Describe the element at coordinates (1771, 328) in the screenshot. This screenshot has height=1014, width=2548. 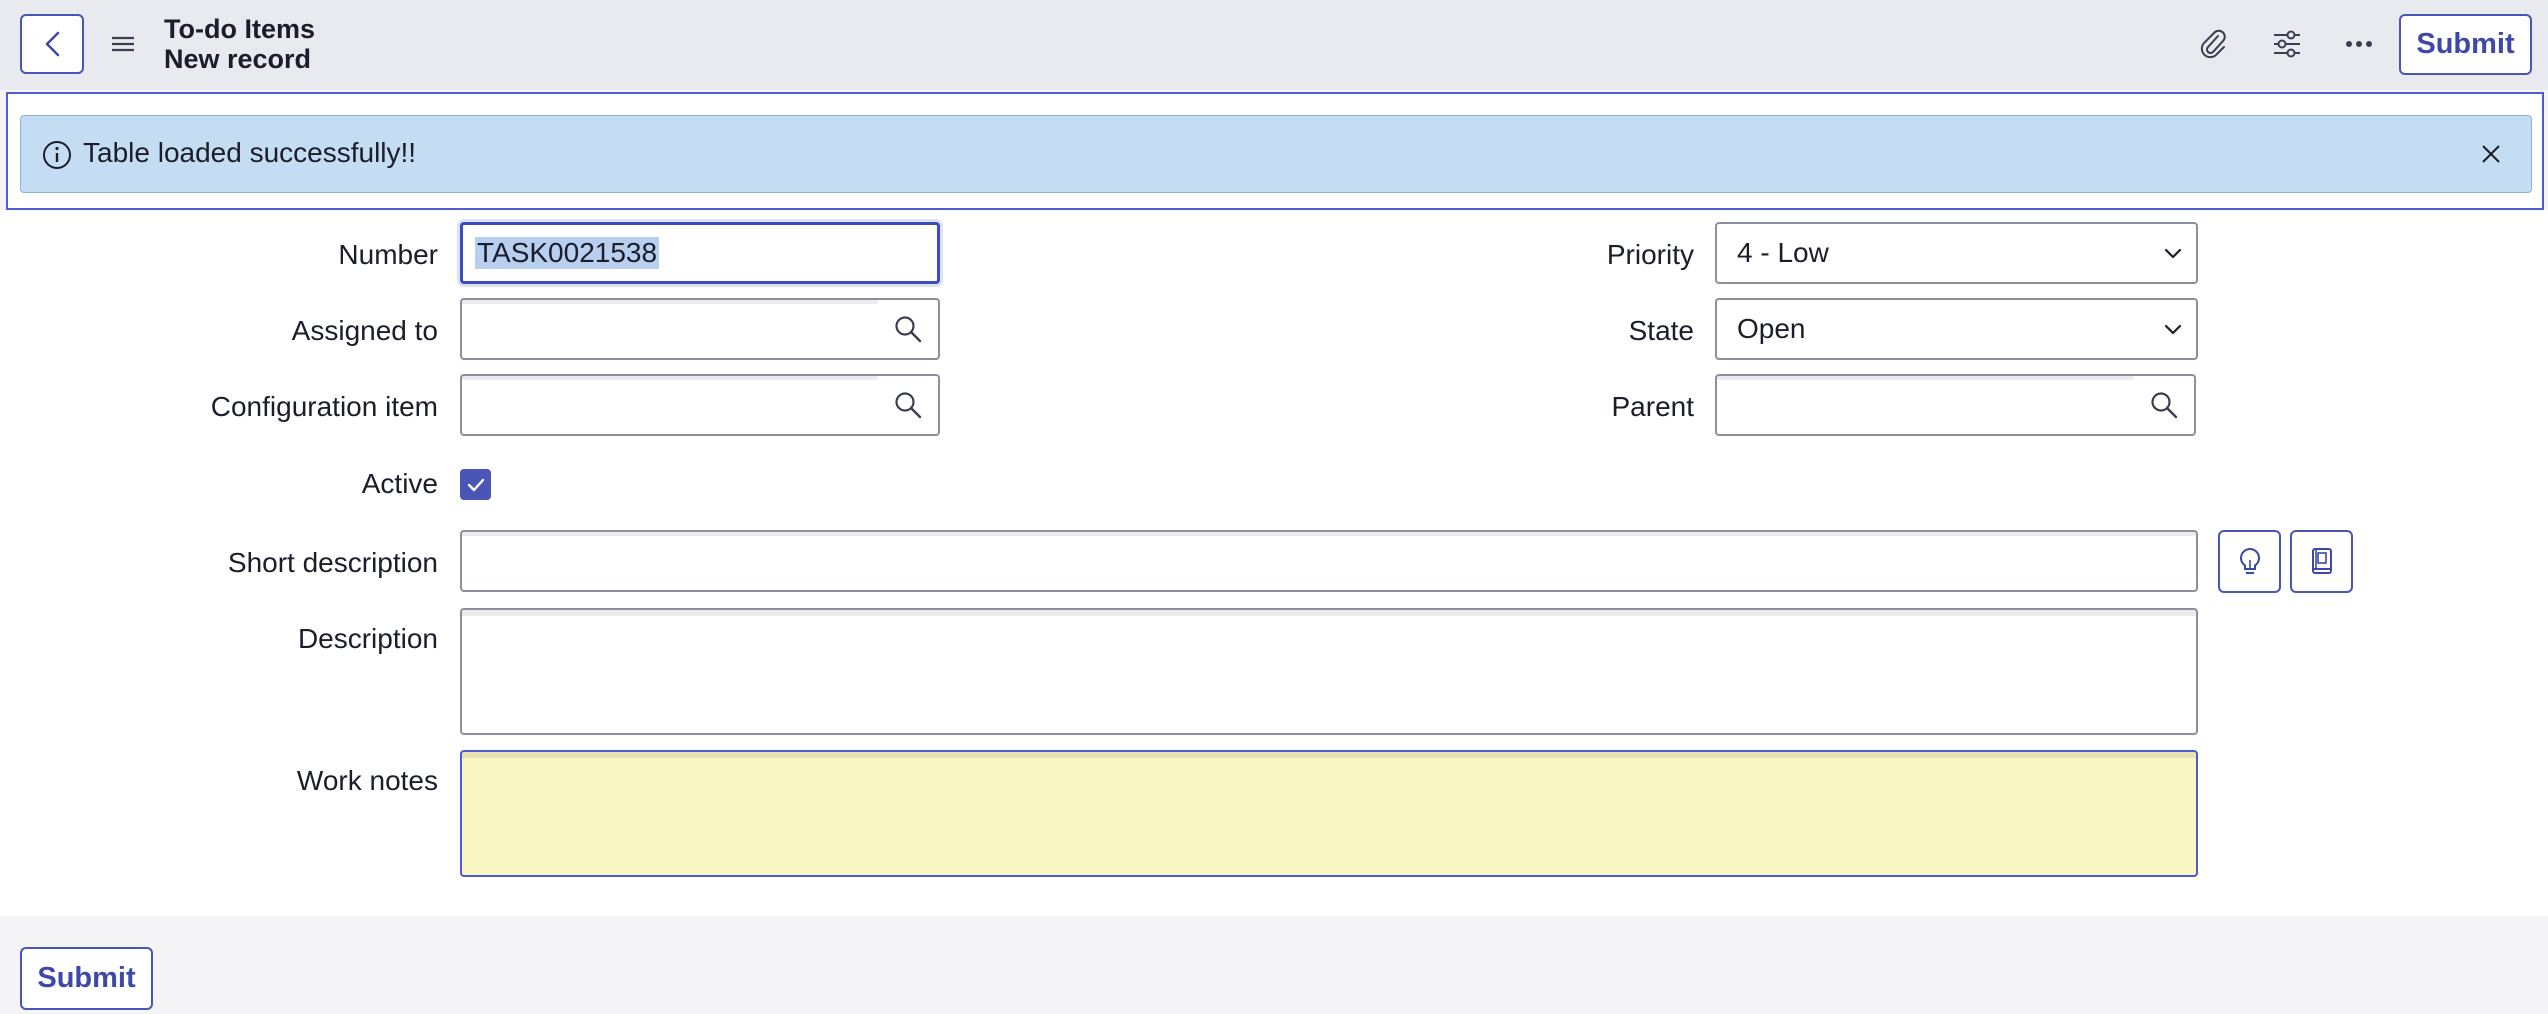
I see `state-value: Open` at that location.